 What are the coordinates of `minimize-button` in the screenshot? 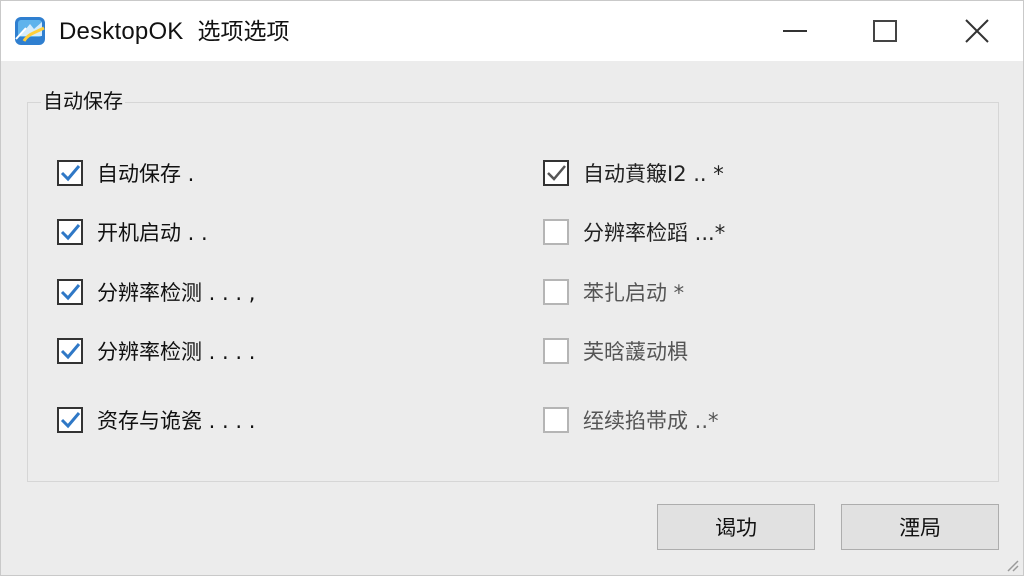 It's located at (795, 31).